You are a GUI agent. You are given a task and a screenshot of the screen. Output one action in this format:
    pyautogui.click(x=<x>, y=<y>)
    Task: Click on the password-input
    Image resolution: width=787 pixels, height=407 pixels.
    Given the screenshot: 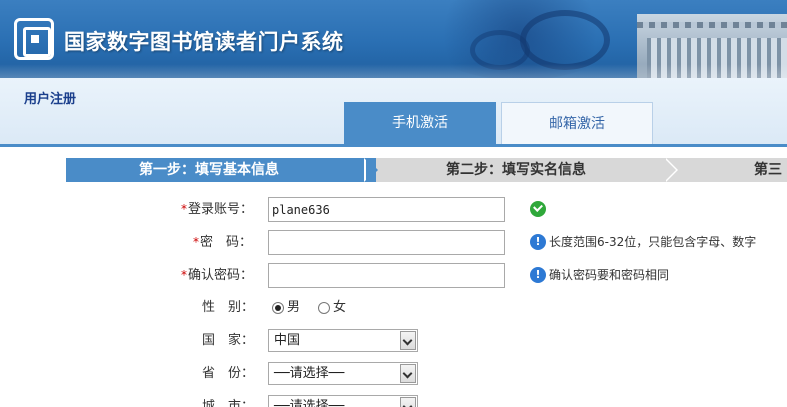 What is the action you would take?
    pyautogui.click(x=386, y=242)
    